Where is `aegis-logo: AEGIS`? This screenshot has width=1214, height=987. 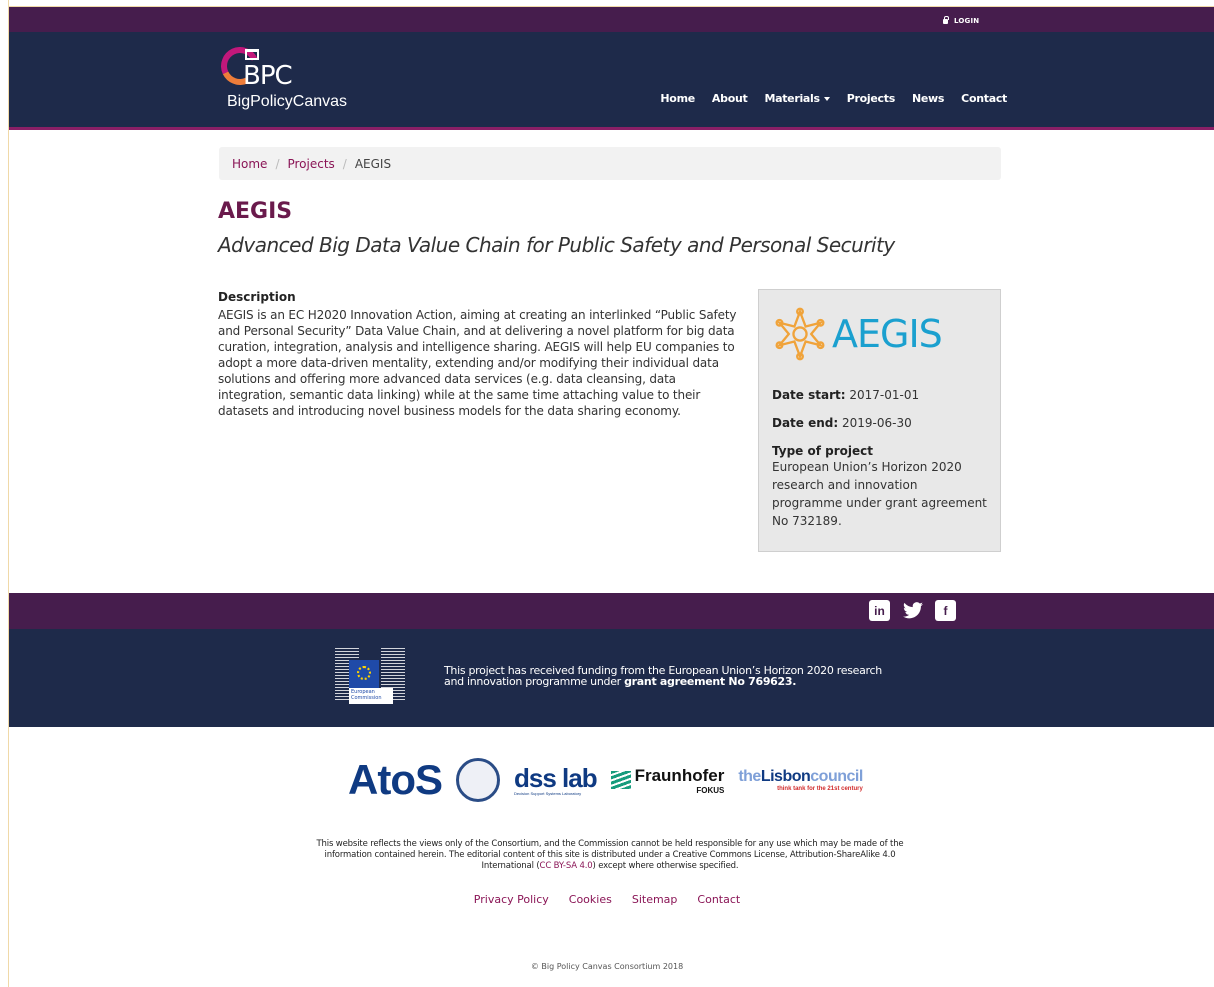 aegis-logo: AEGIS is located at coordinates (879, 334).